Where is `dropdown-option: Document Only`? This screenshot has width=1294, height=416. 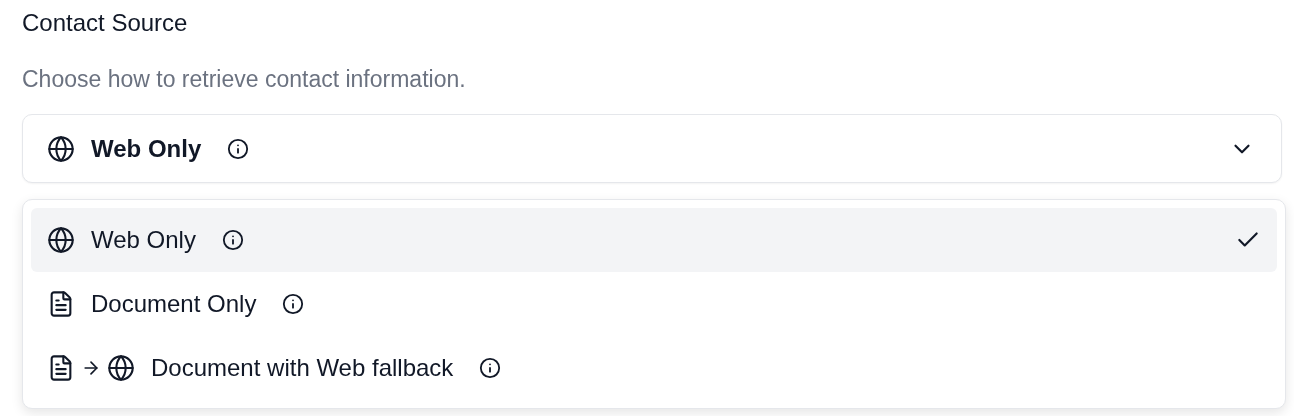
dropdown-option: Document Only is located at coordinates (654, 304).